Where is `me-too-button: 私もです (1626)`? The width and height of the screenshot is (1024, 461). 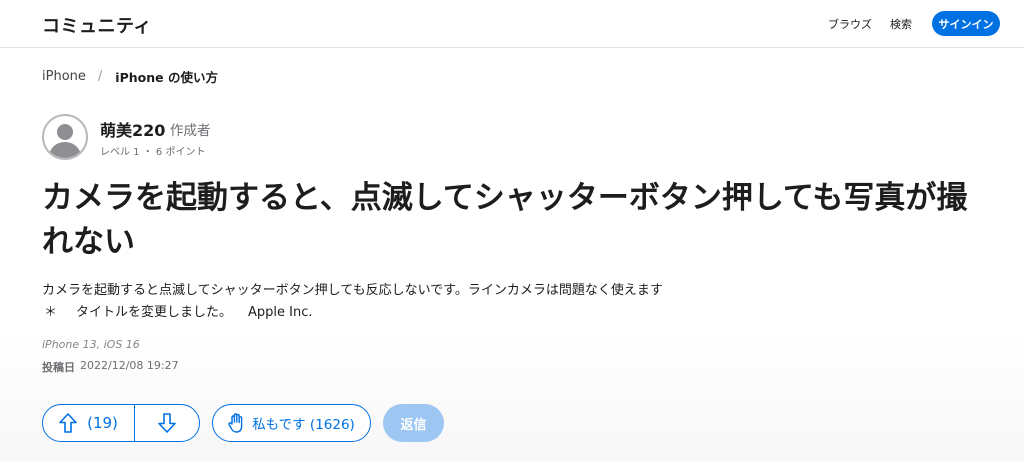 me-too-button: 私もです (1626) is located at coordinates (291, 423).